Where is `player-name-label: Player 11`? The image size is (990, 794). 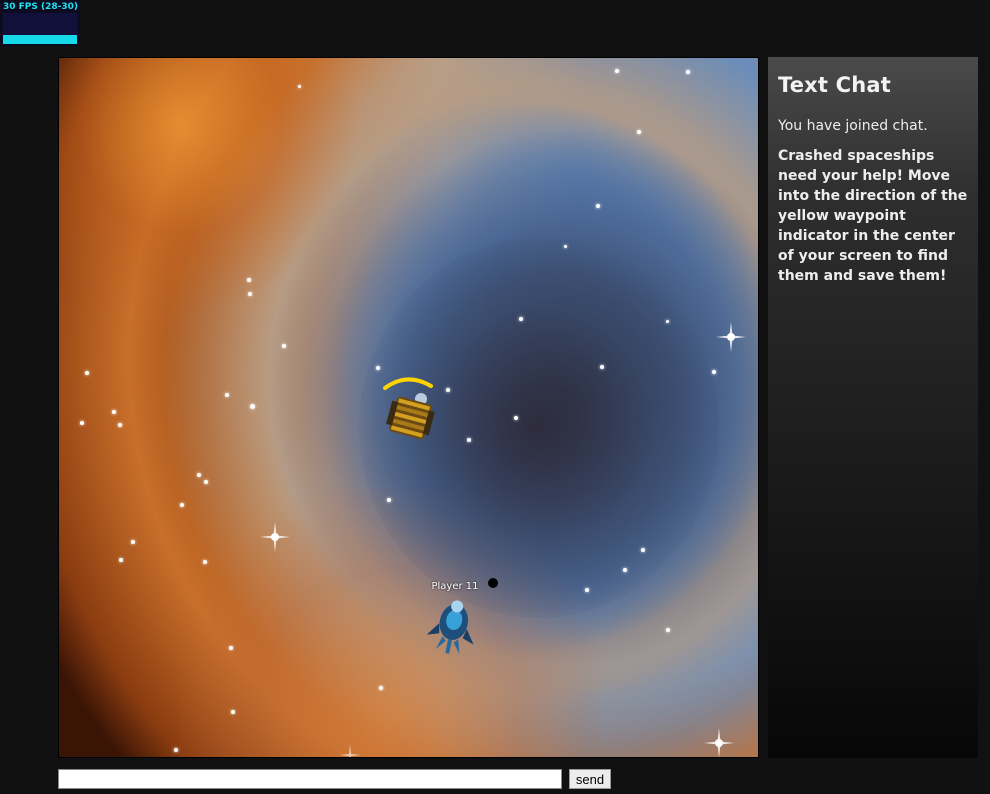
player-name-label: Player 11 is located at coordinates (455, 586).